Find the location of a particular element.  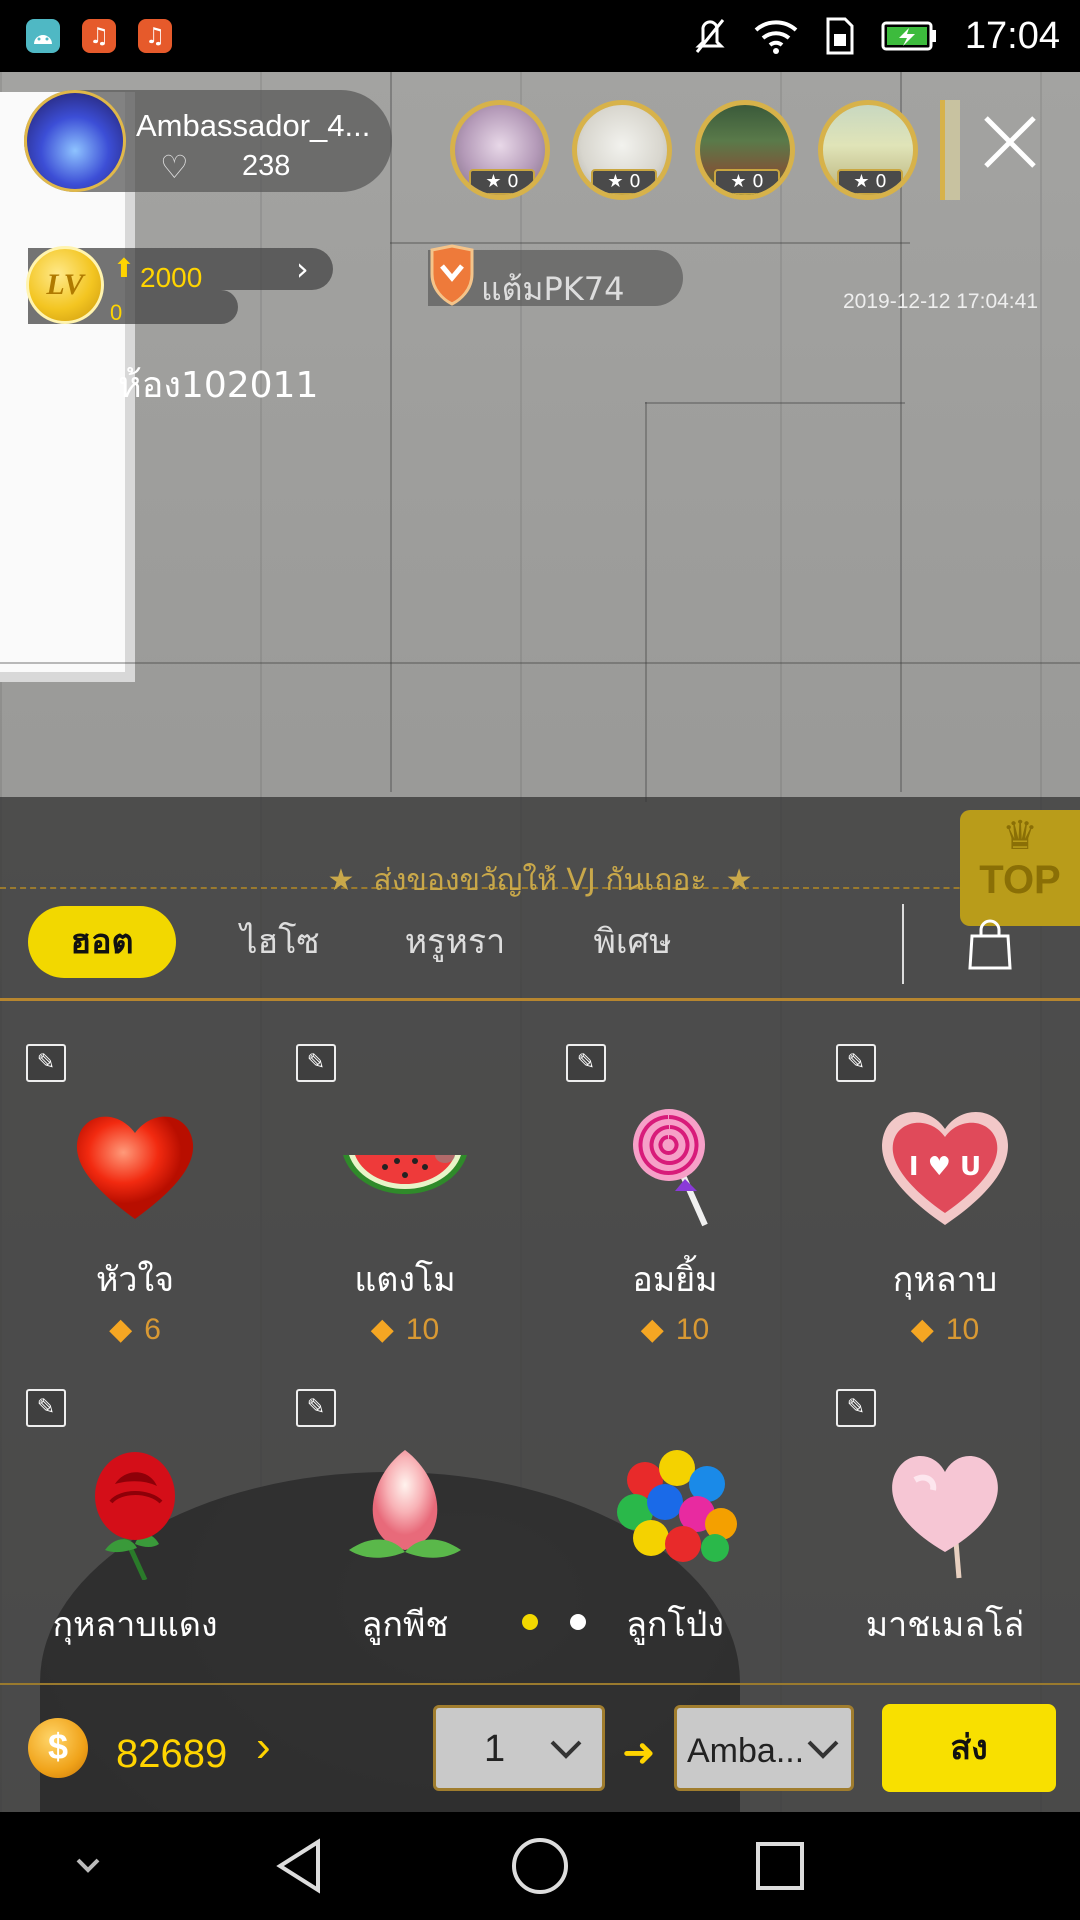

room-id: ห้อง102011 is located at coordinates (218, 385).